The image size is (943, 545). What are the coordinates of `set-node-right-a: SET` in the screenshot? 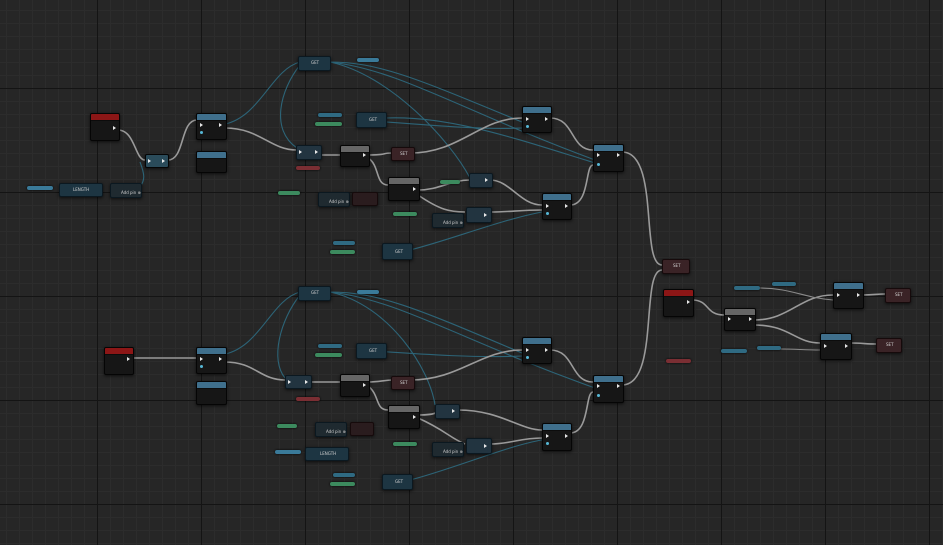 It's located at (898, 295).